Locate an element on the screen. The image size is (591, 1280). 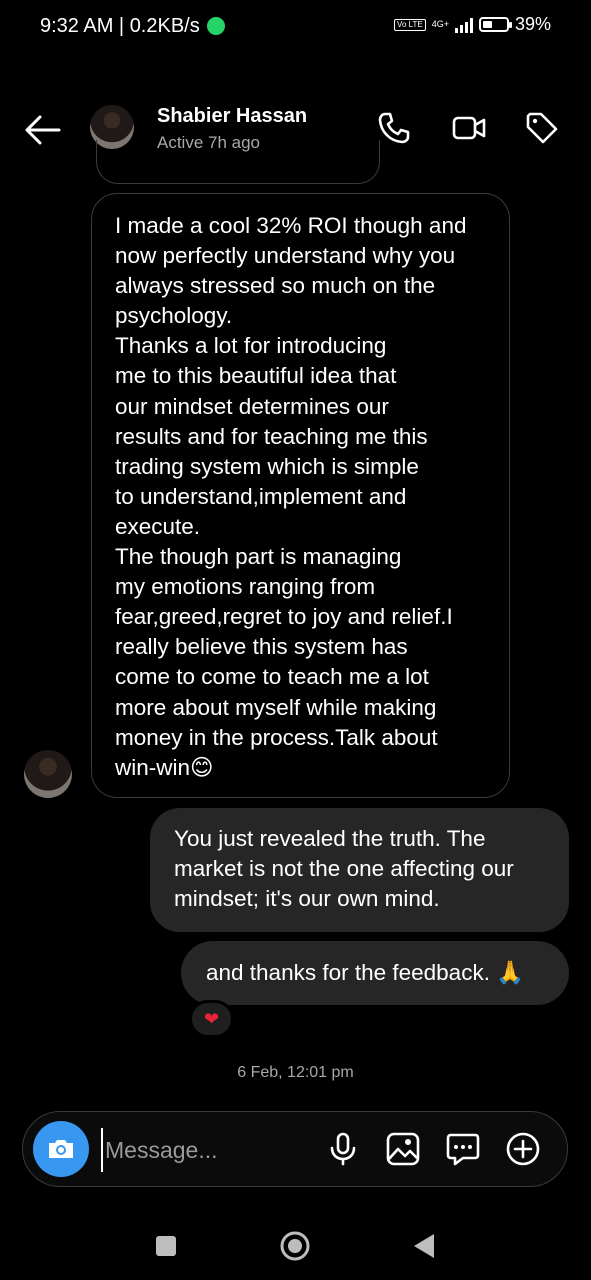
status-time: 9:32 AM | 0.2KB/s is located at coordinates (120, 26).